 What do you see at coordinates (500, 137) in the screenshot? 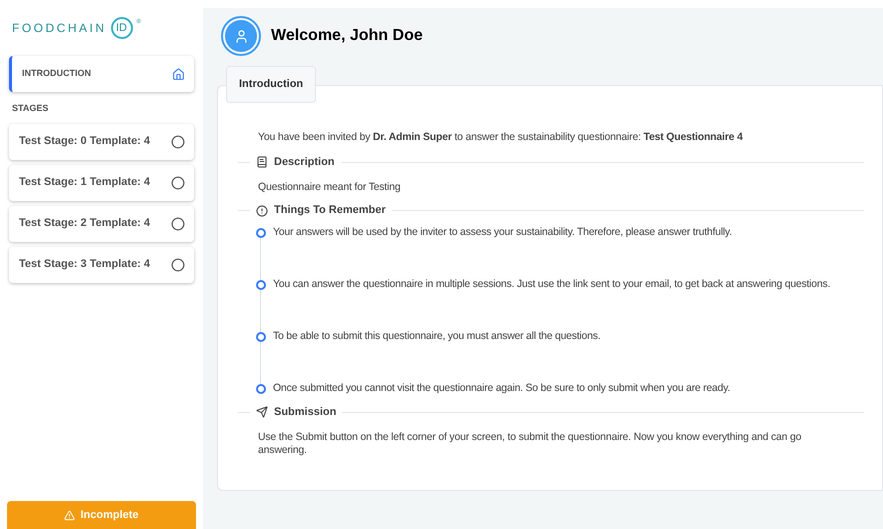
I see `invite-text: You have been invited by Dr. Admin Super to answer the sustainability questionnaire: Test Questionnaire 4` at bounding box center [500, 137].